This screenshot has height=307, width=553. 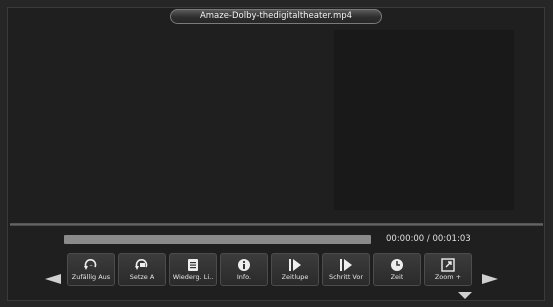 What do you see at coordinates (448, 277) in the screenshot?
I see `zoom-in-label: Zoom +` at bounding box center [448, 277].